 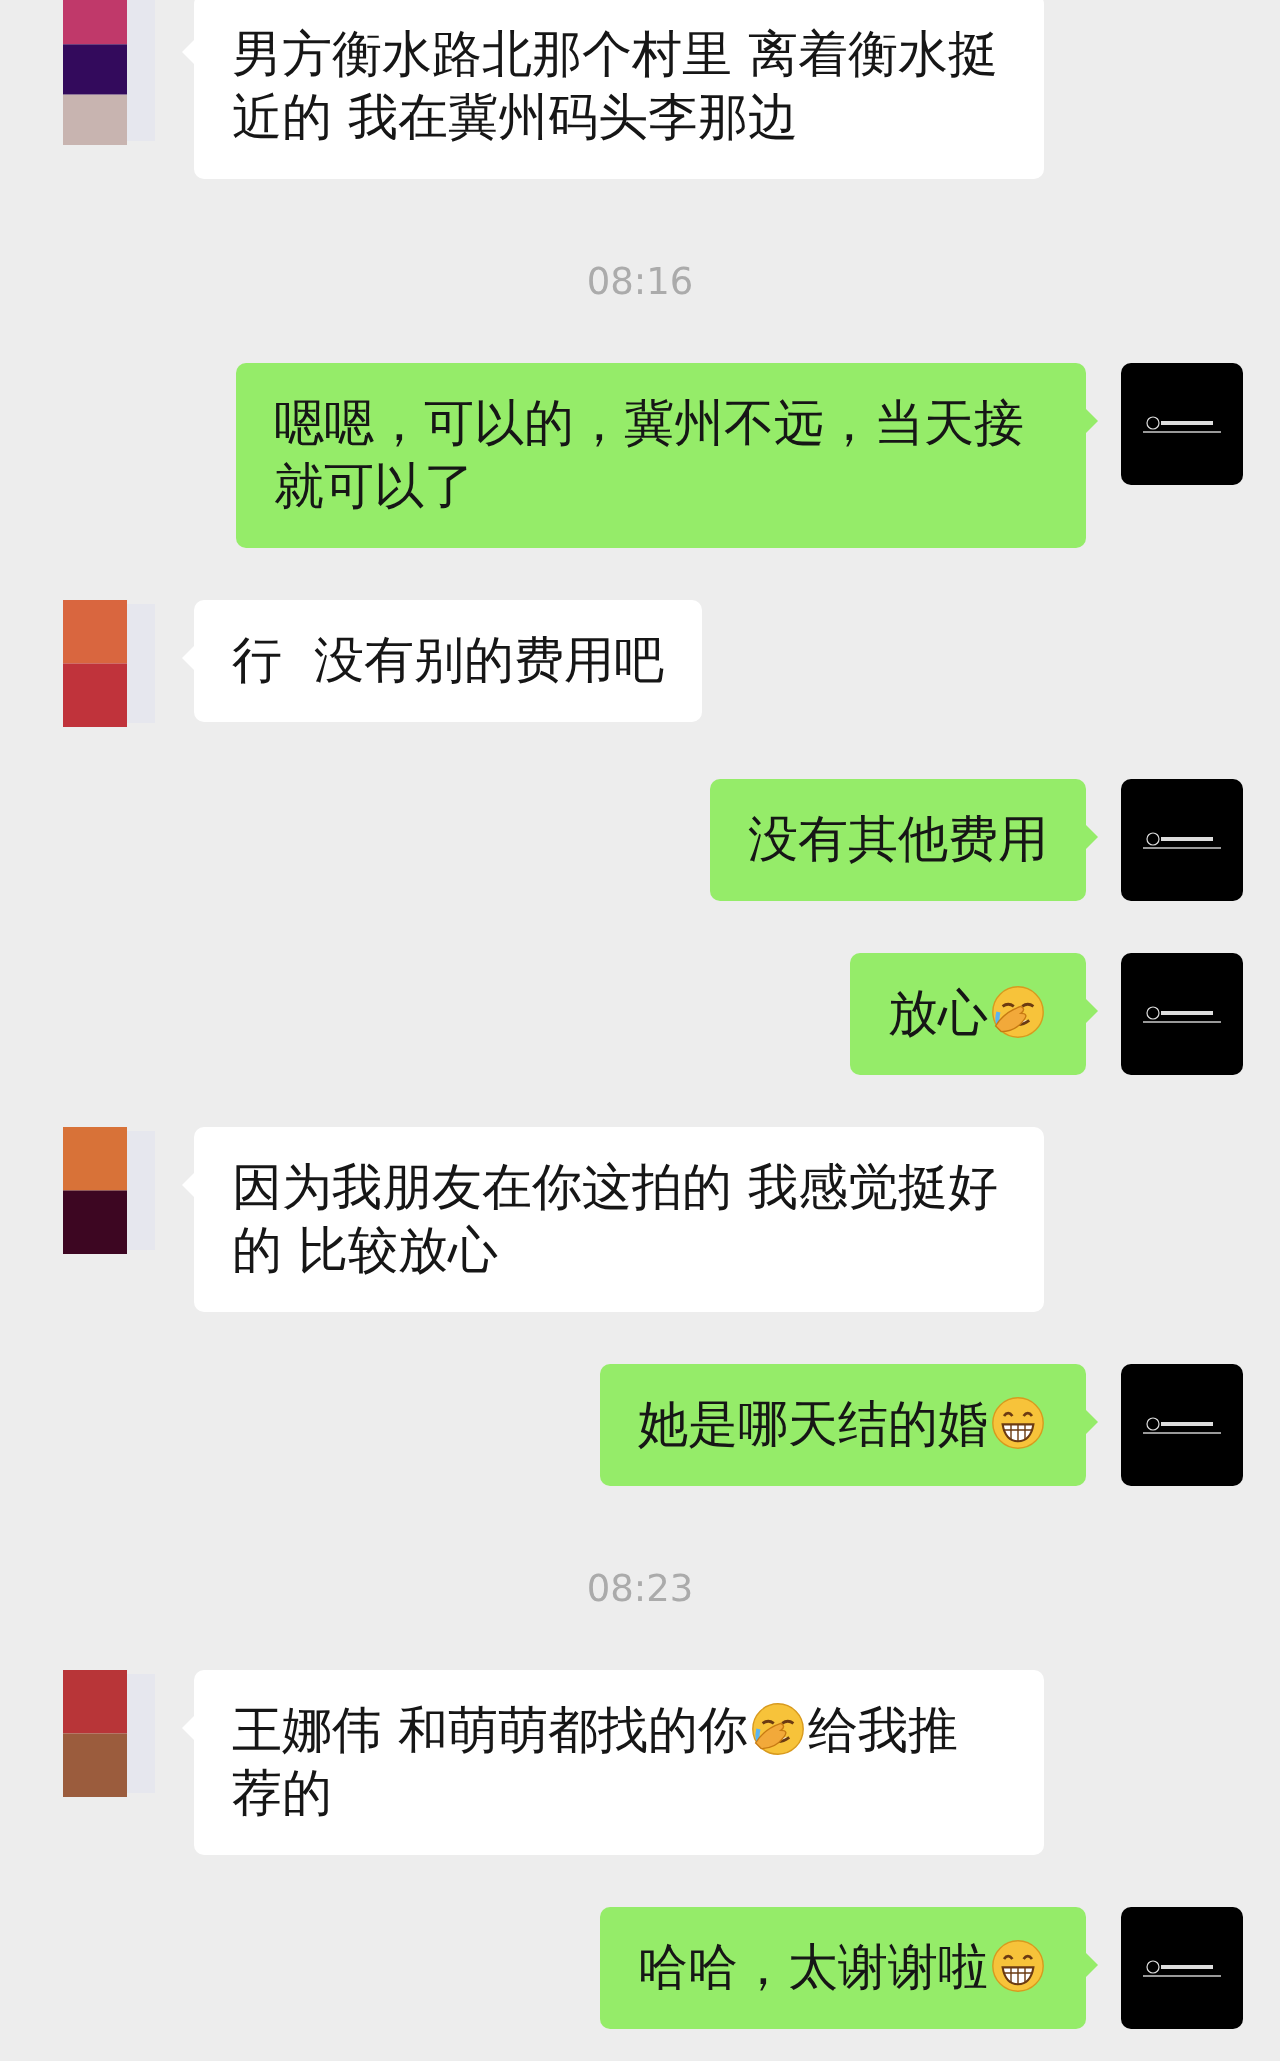 What do you see at coordinates (843, 1968) in the screenshot?
I see `message-bubble: 哈哈，太谢谢啦` at bounding box center [843, 1968].